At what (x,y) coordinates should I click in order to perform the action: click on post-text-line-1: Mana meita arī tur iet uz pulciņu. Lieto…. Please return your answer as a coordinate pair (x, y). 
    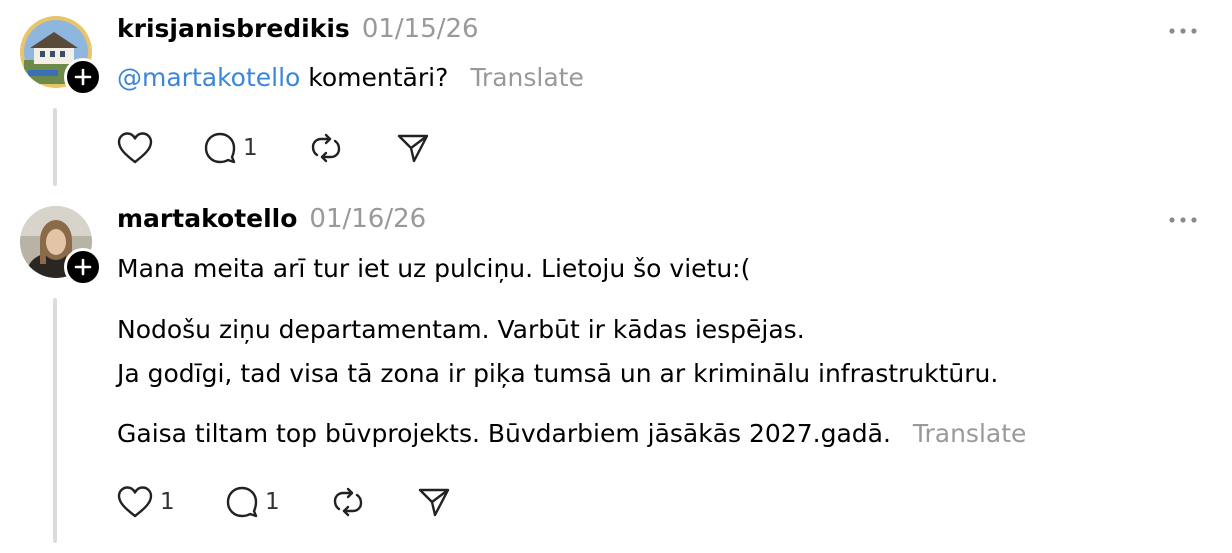
    Looking at the image, I should click on (434, 268).